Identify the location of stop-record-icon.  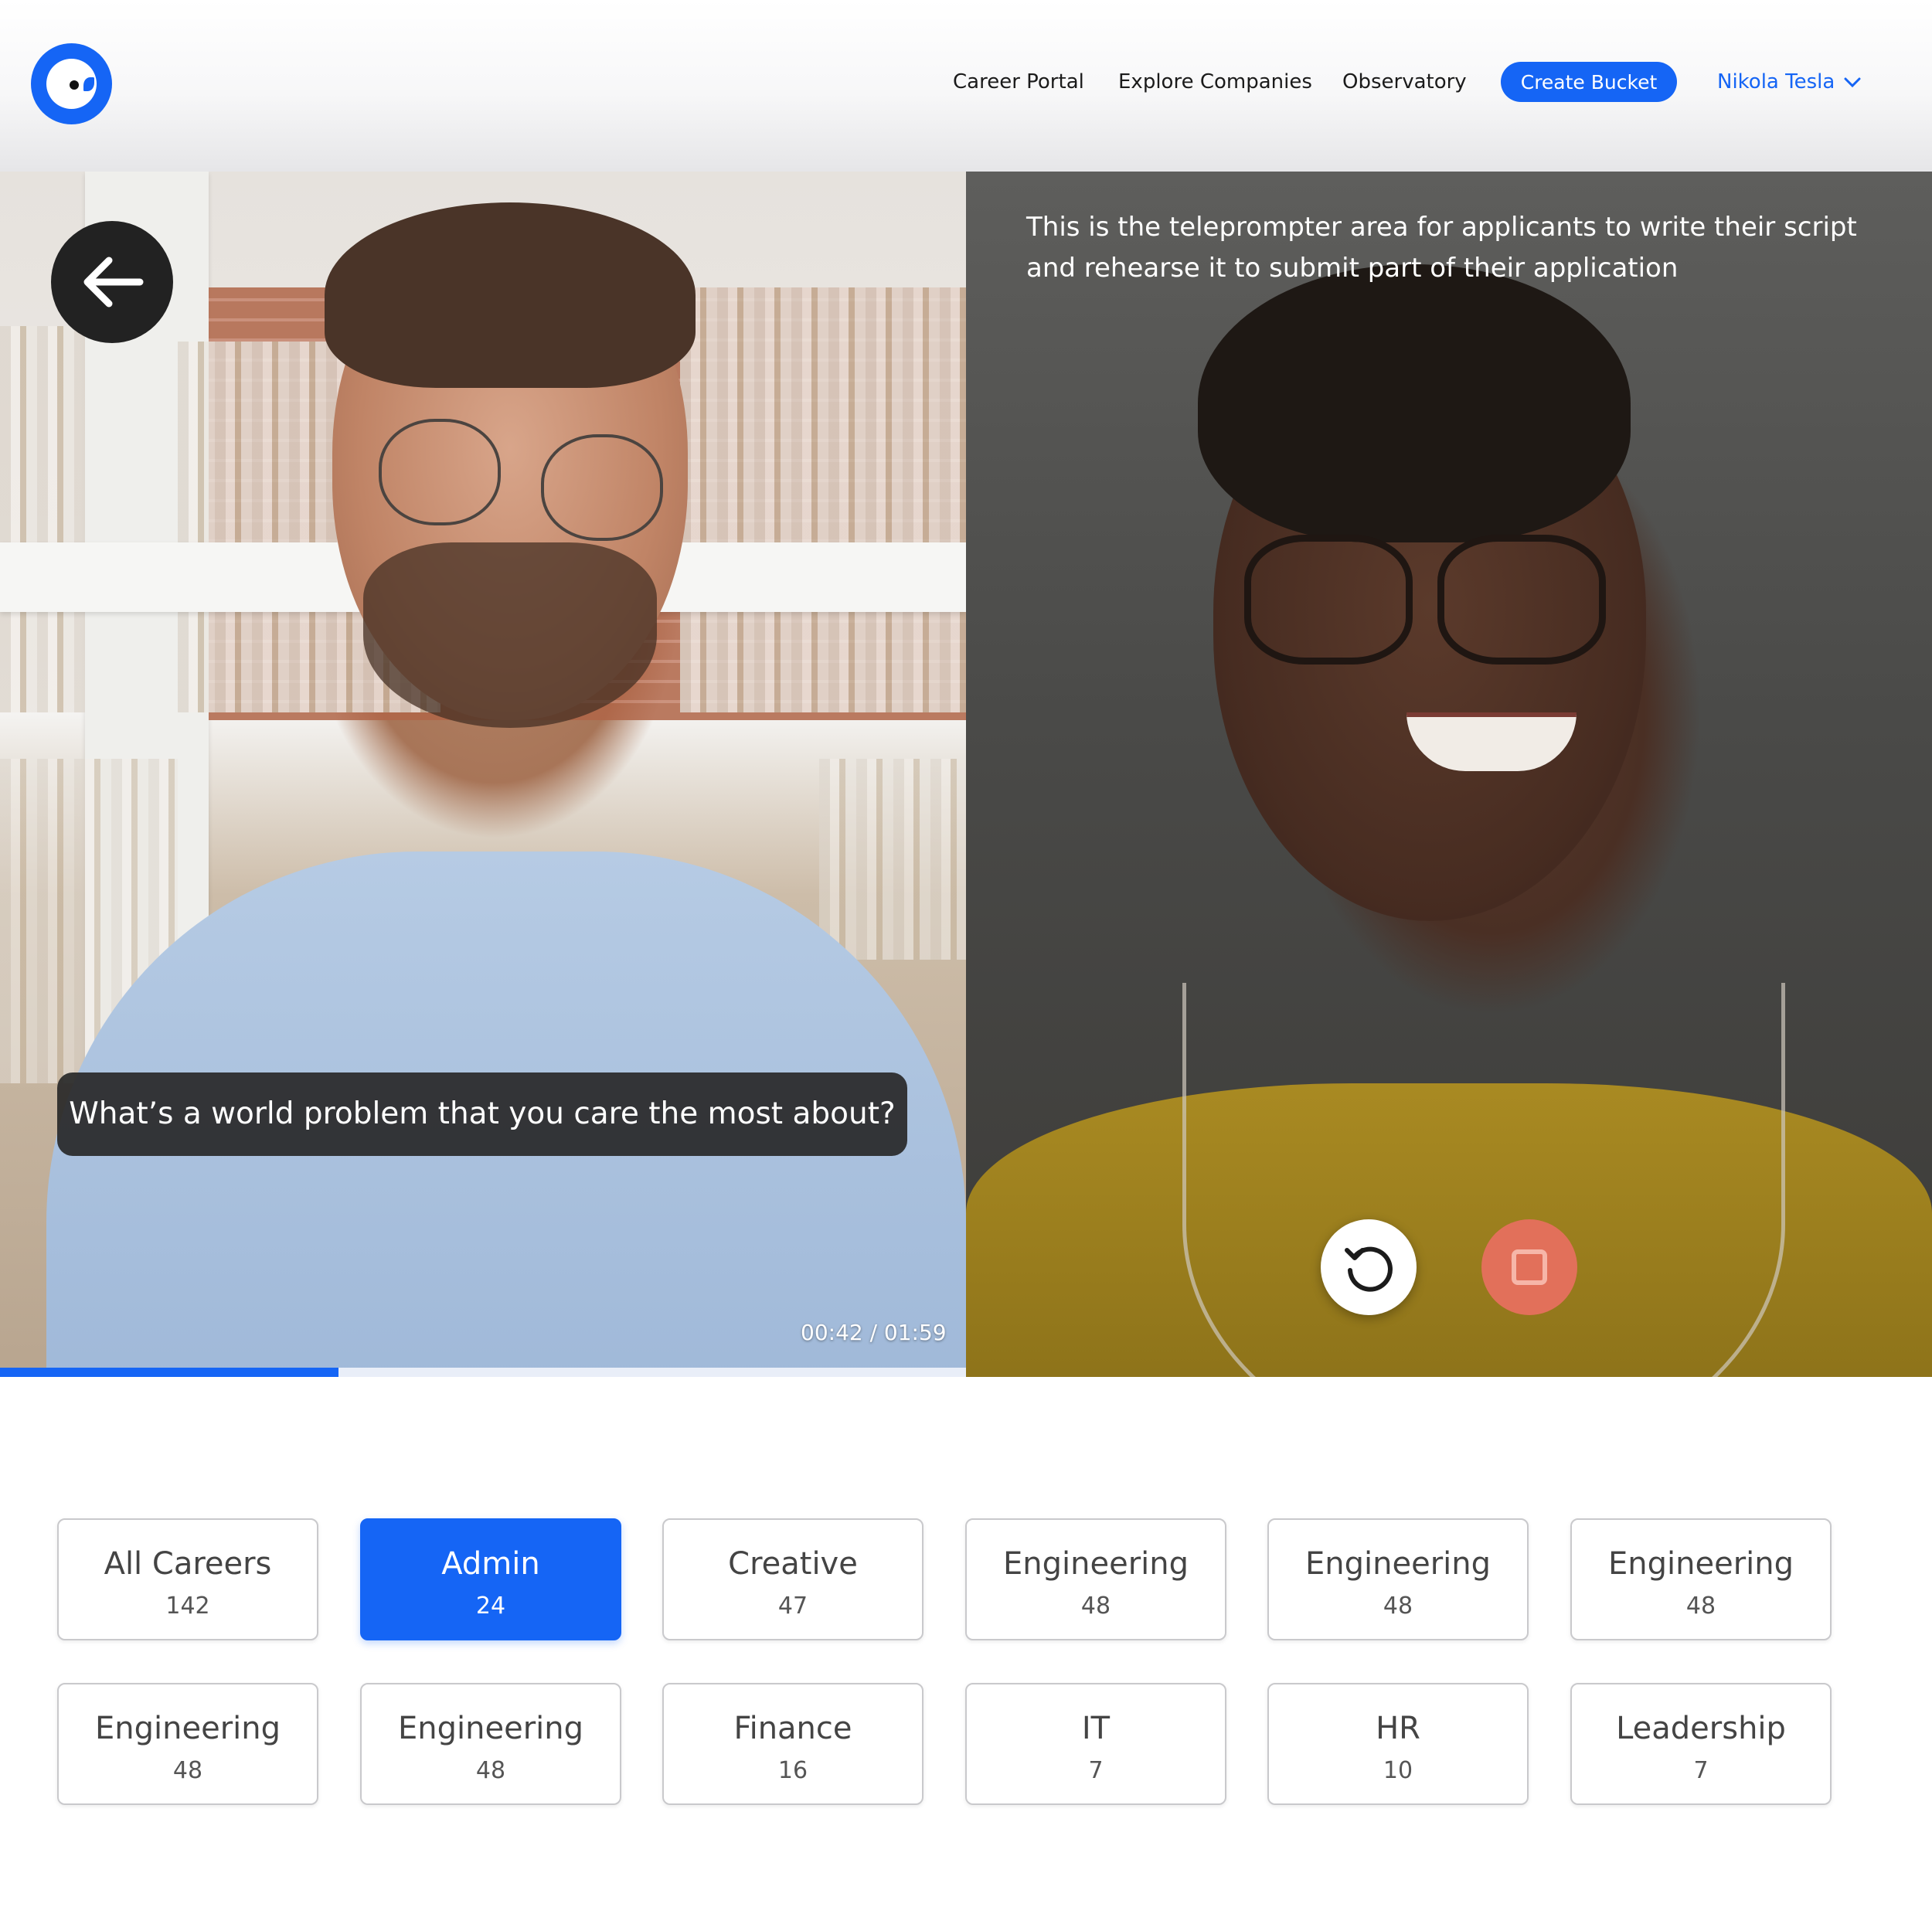
(1530, 1267).